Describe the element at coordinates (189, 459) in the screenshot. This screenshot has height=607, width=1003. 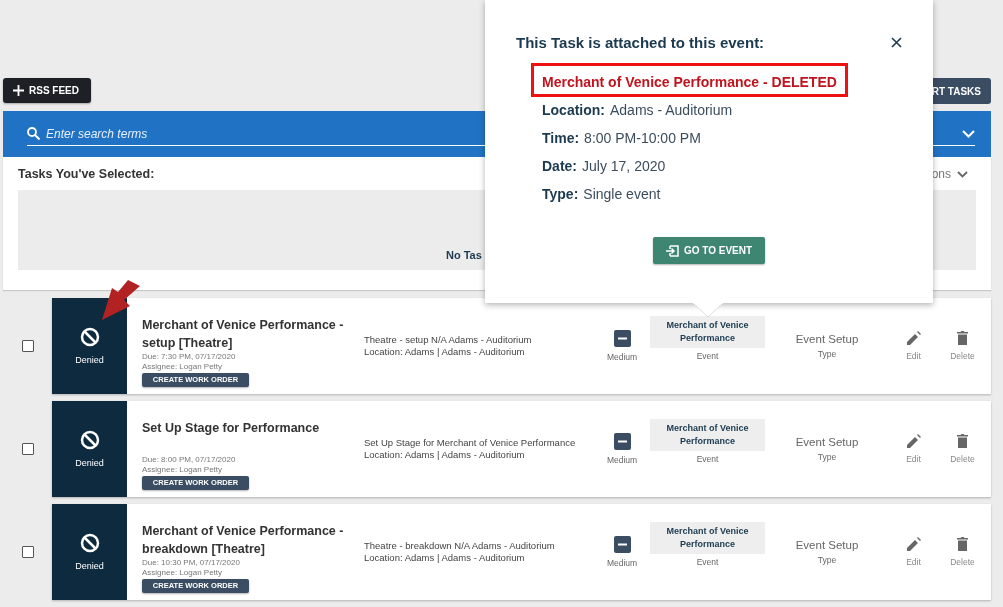
I see `due-date: Due: 8:00 PM, 07/17/2020` at that location.